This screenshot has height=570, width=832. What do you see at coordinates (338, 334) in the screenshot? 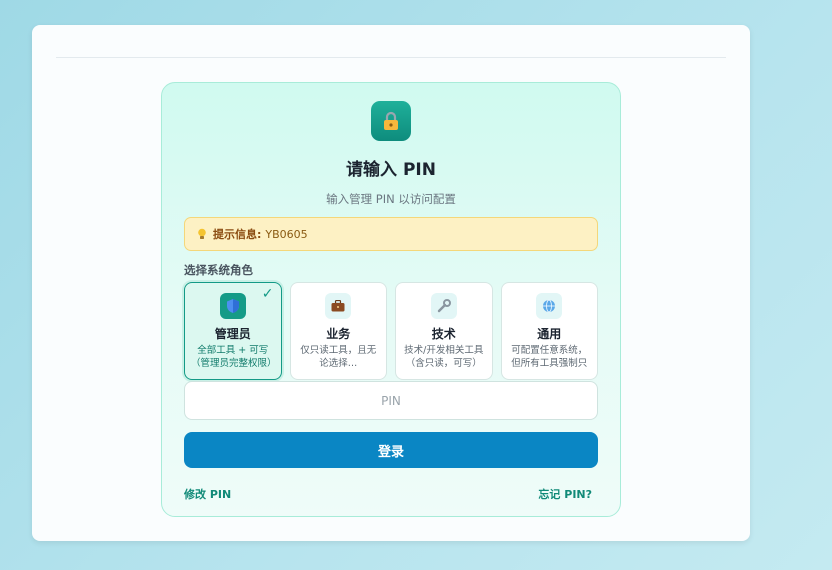
I see `role-name: 业务` at bounding box center [338, 334].